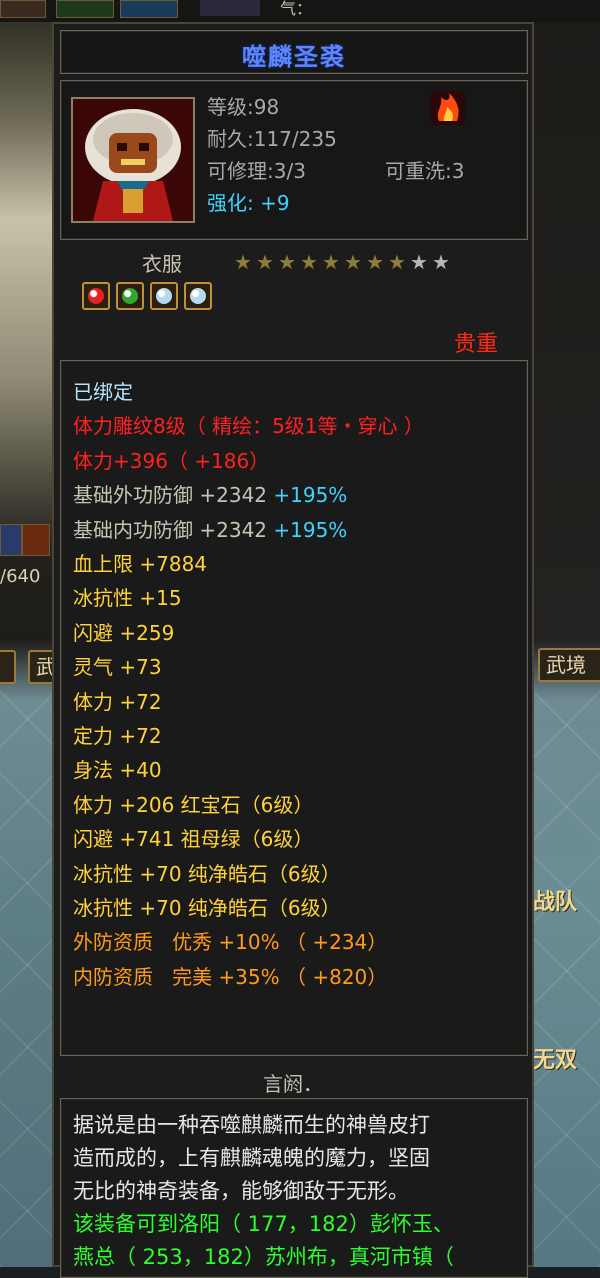 Image resolution: width=600 pixels, height=1278 pixels. I want to click on attribute-text: 定力 +72, so click(117, 736).